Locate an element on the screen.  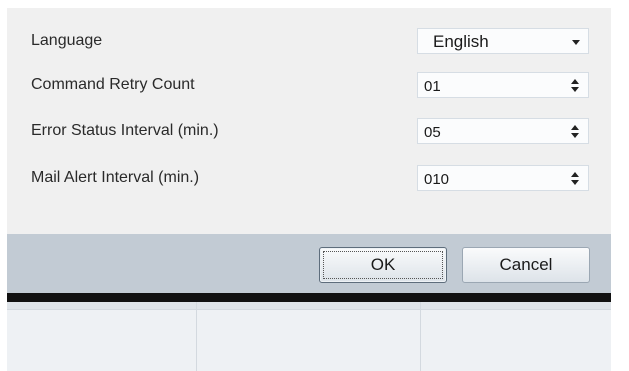
cancel-button: Cancel is located at coordinates (526, 265).